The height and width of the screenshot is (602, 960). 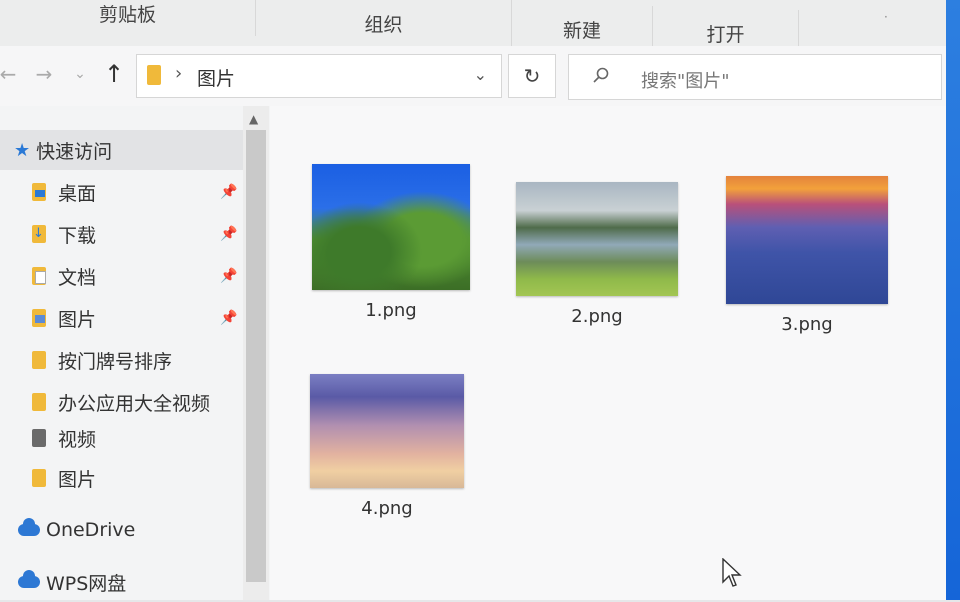 What do you see at coordinates (216, 77) in the screenshot?
I see `address-path: 图片` at bounding box center [216, 77].